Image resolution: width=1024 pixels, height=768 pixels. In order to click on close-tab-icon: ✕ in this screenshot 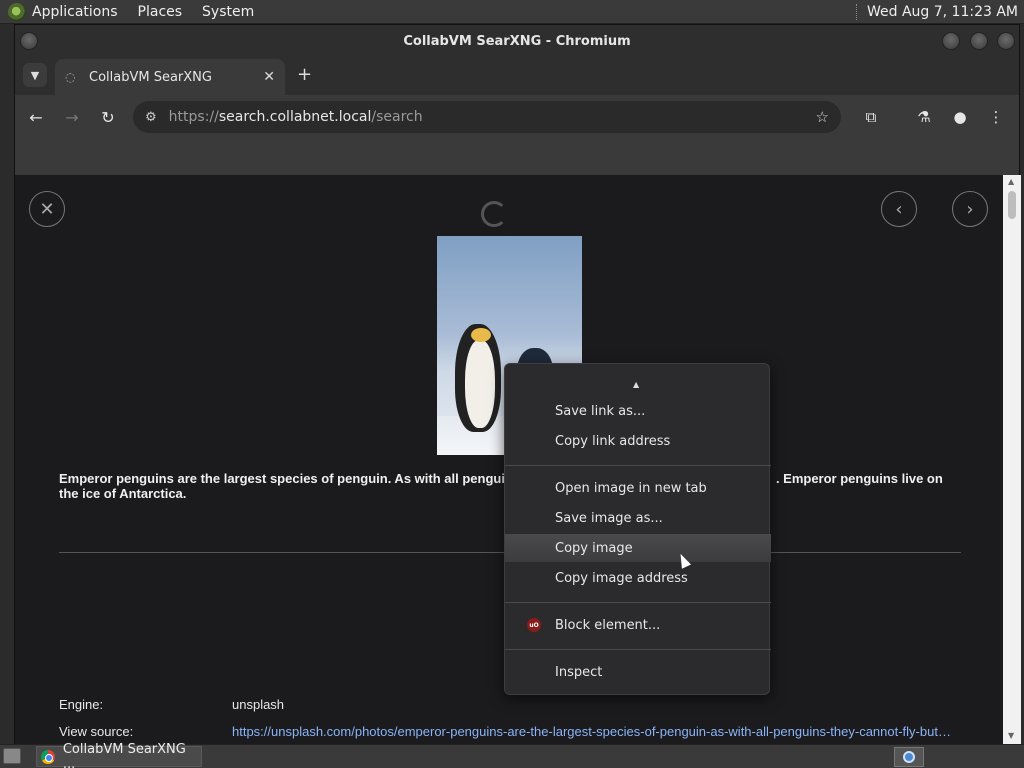, I will do `click(269, 77)`.